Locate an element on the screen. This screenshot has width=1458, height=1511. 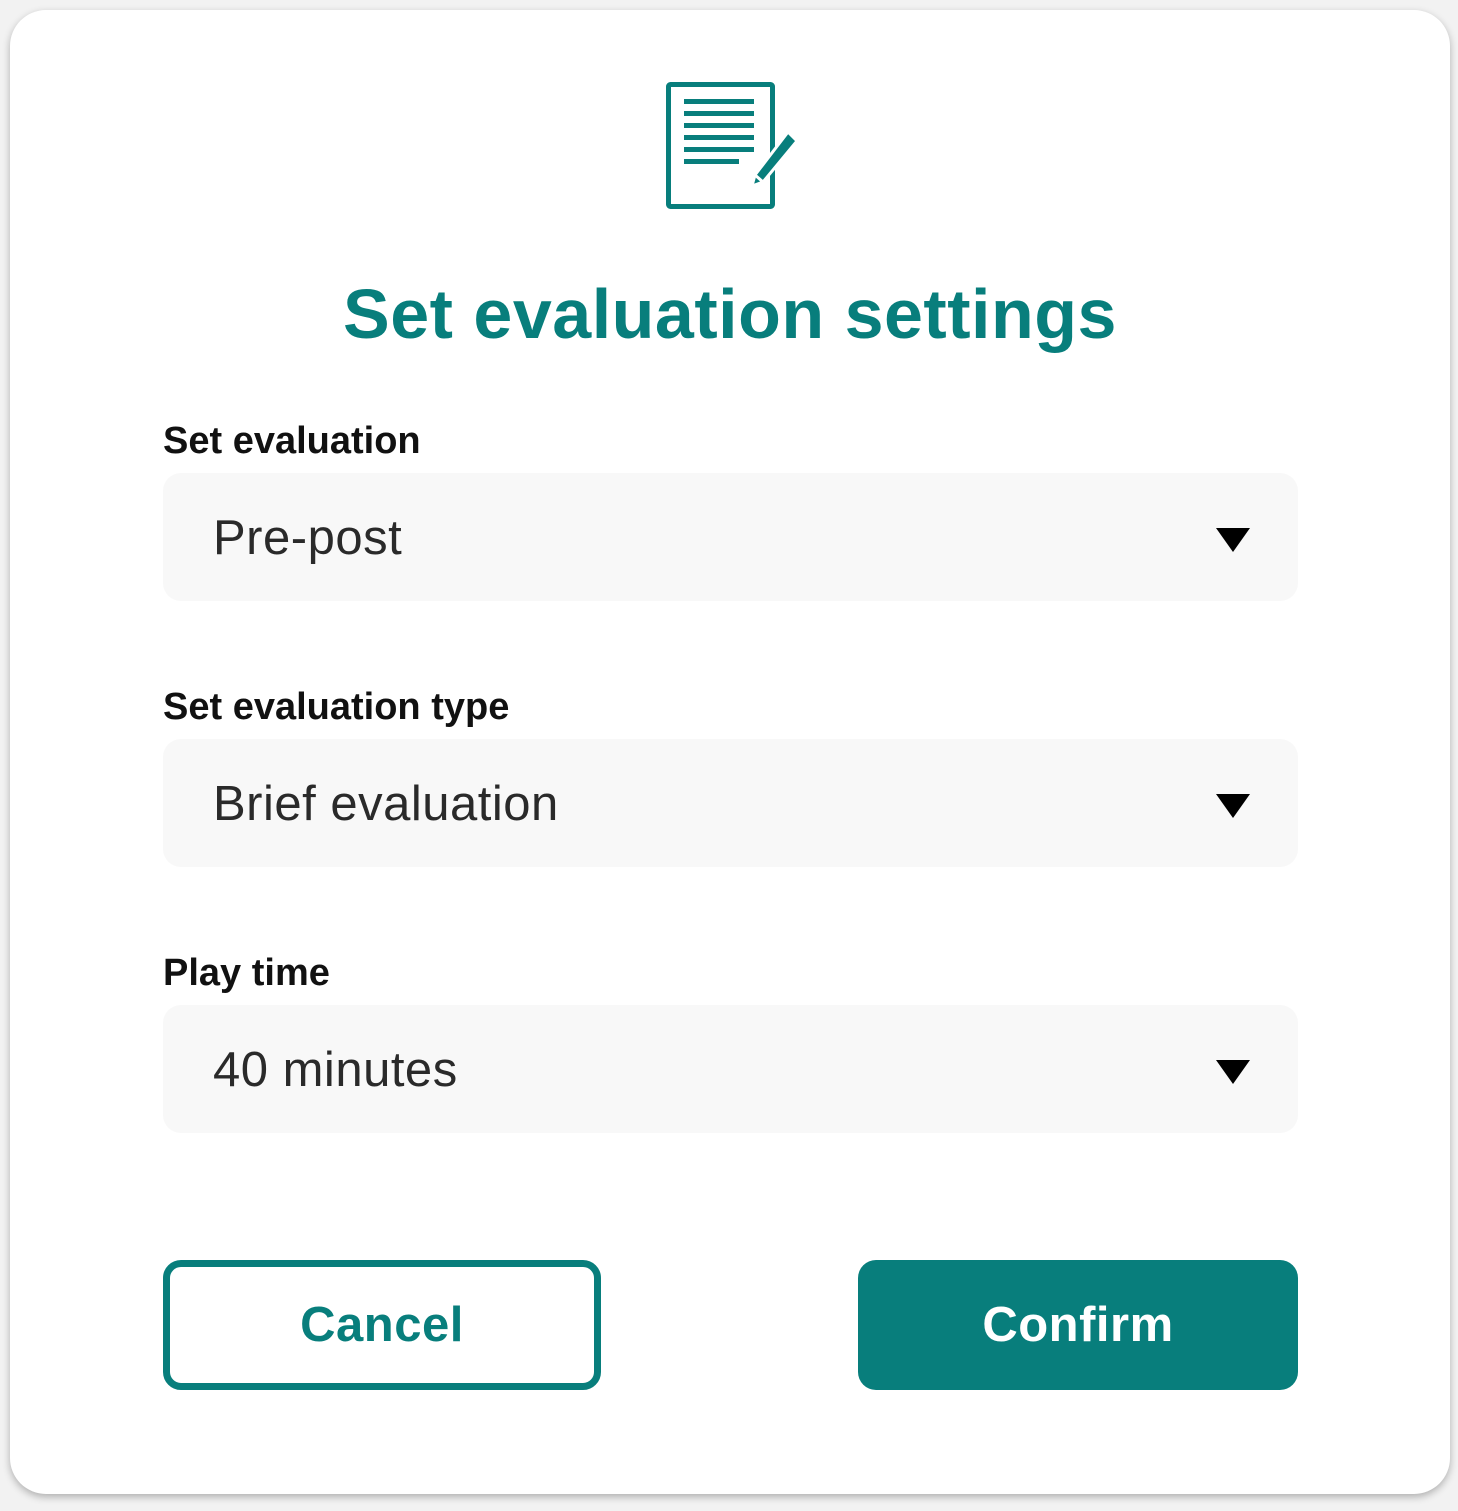
set-evaluation-label: Set evaluation is located at coordinates (292, 441).